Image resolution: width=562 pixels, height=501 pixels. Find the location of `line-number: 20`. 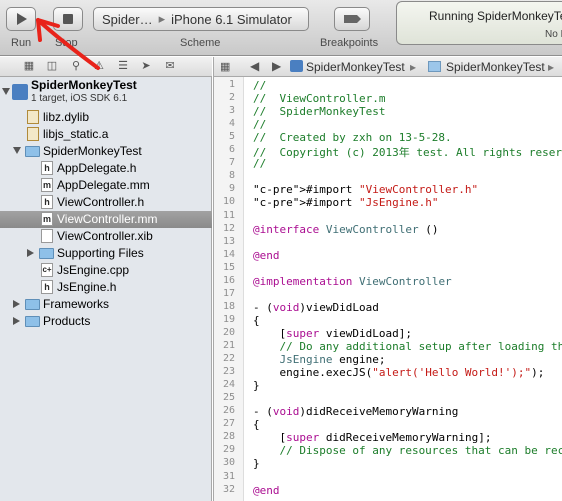

line-number: 20 is located at coordinates (228, 332).